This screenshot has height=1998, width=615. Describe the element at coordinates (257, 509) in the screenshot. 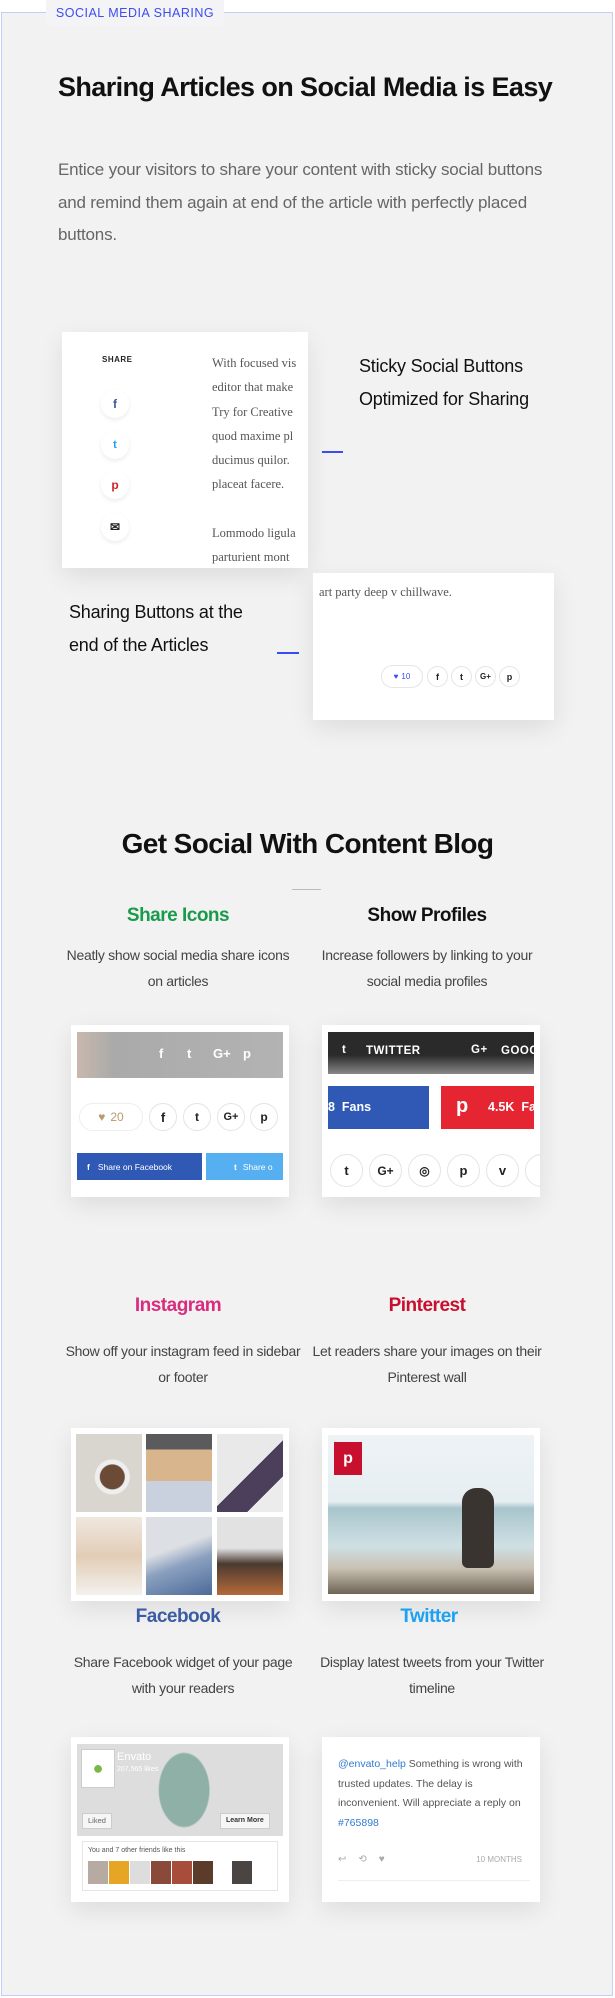

I see `article-spacer` at that location.